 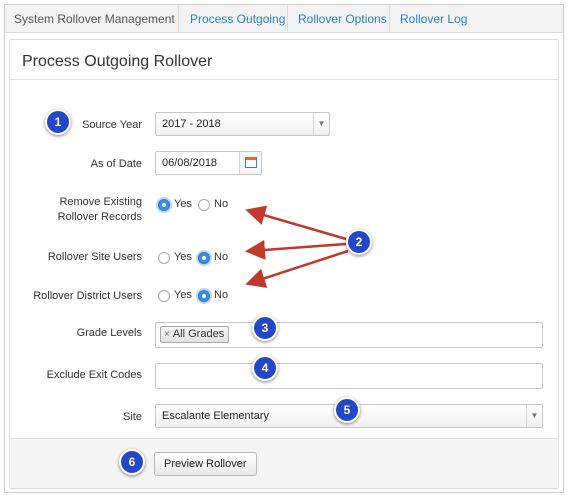 I want to click on calendar-icon, so click(x=251, y=162).